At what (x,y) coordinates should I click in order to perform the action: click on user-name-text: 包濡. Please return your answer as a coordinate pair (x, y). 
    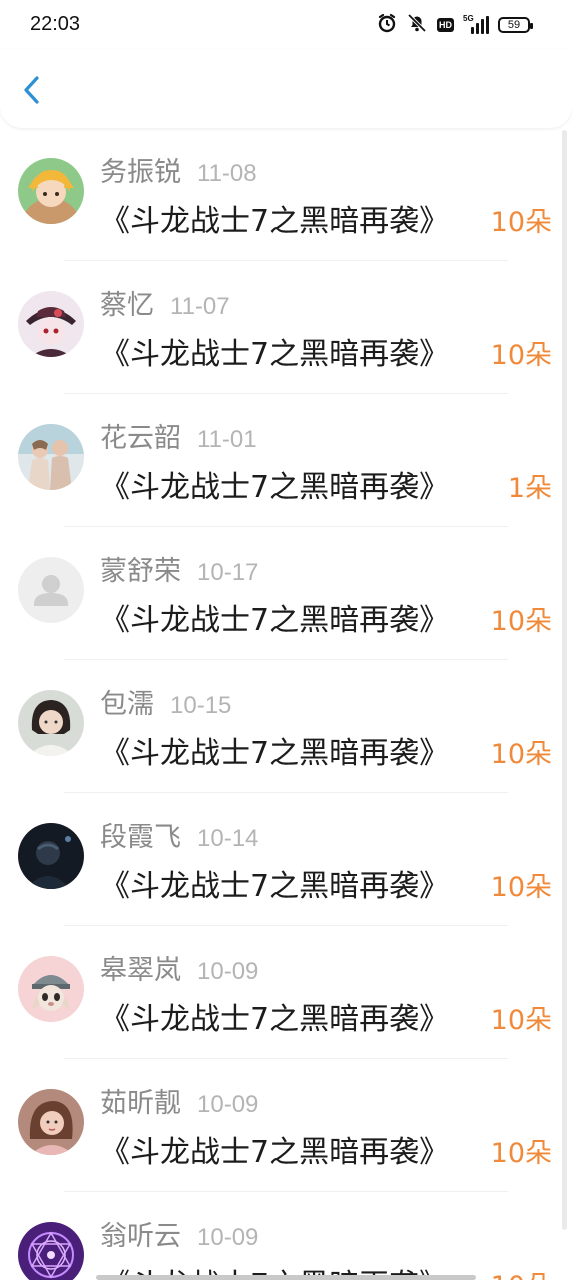
    Looking at the image, I should click on (127, 704).